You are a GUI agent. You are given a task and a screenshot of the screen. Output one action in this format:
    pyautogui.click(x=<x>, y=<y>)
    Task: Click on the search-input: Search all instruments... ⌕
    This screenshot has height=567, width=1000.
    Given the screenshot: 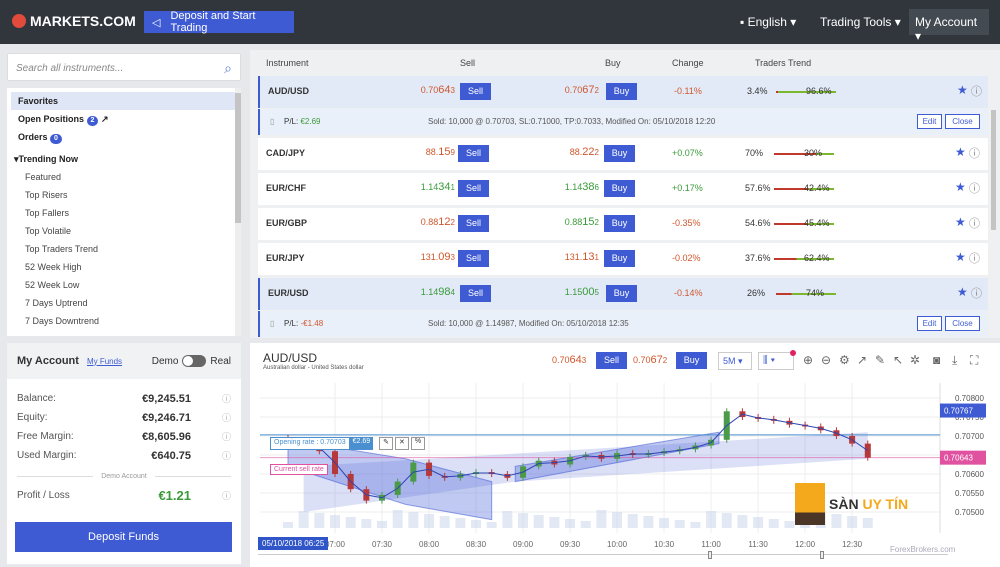 What is the action you would take?
    pyautogui.click(x=124, y=67)
    